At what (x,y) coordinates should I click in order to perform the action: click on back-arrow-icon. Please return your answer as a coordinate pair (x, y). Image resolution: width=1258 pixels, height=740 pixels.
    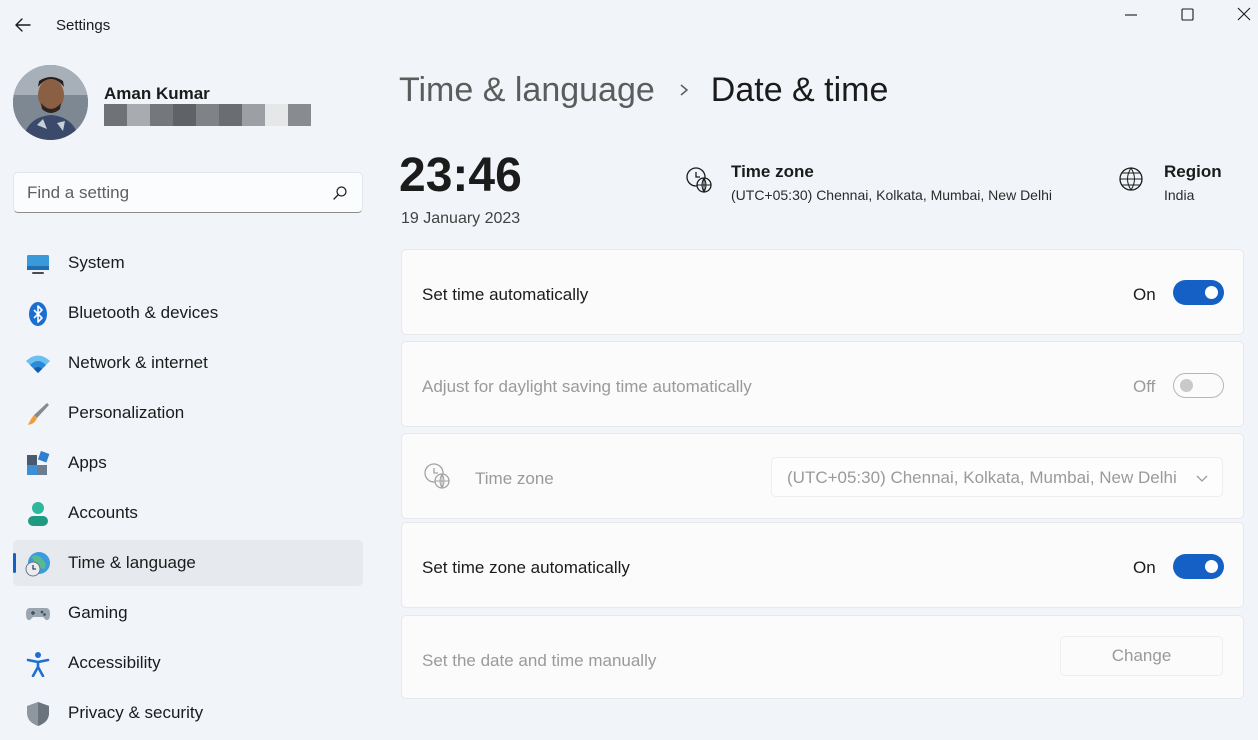
    Looking at the image, I should click on (23, 25).